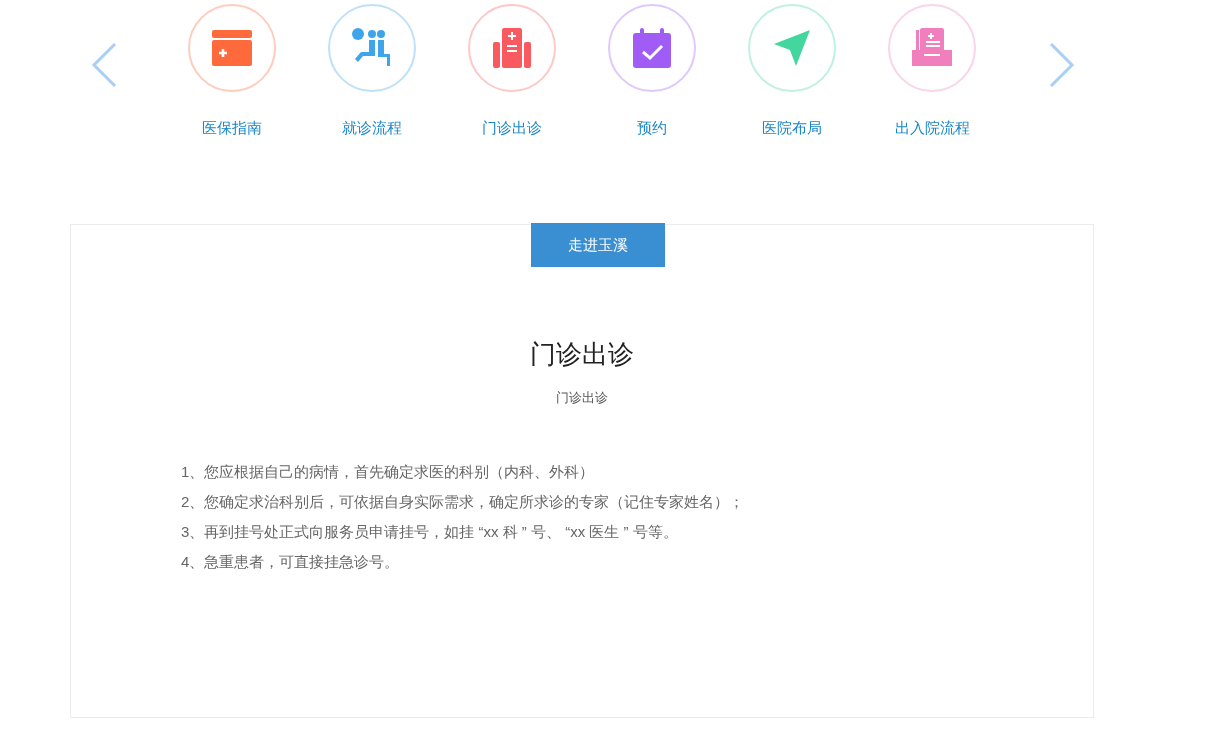  I want to click on instruction-text: 3、再到挂号处正式向服务员申请挂号，如挂 “xx 科 ” 号、 “xx 医生 ” 号等。, so click(430, 532).